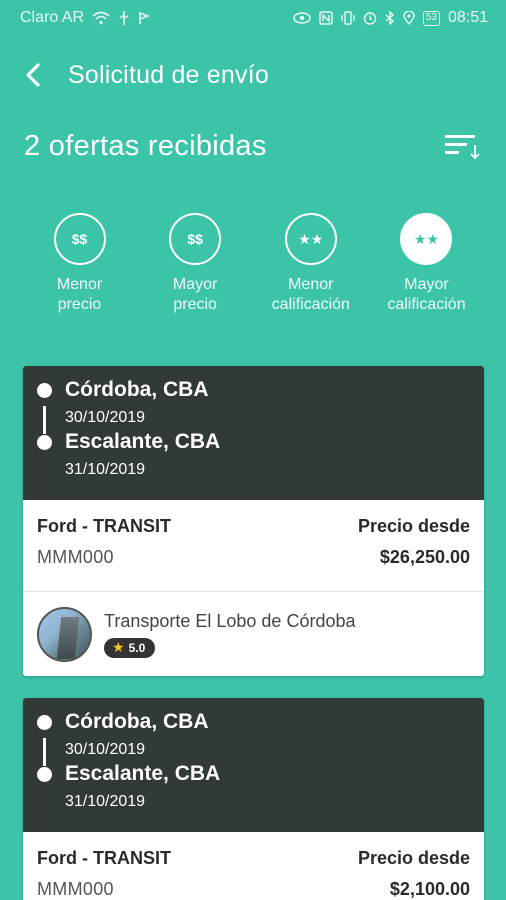 This screenshot has width=506, height=900. What do you see at coordinates (144, 18) in the screenshot?
I see `flag-icon` at bounding box center [144, 18].